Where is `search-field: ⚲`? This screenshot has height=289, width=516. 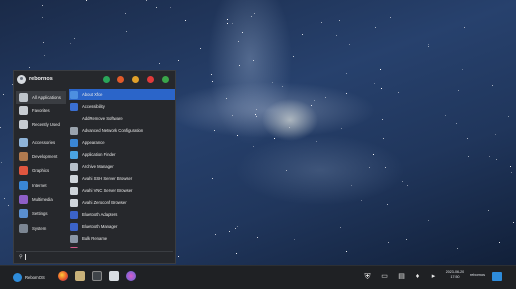
search-field: ⚲ is located at coordinates (94, 256).